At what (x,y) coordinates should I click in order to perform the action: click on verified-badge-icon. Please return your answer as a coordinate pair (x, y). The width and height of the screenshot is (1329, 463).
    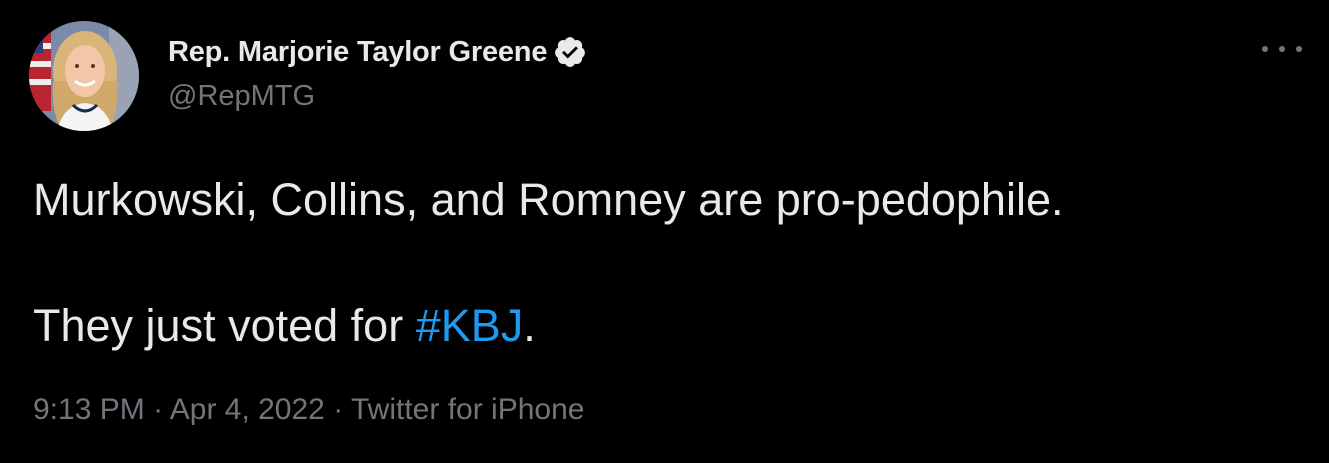
    Looking at the image, I should click on (570, 52).